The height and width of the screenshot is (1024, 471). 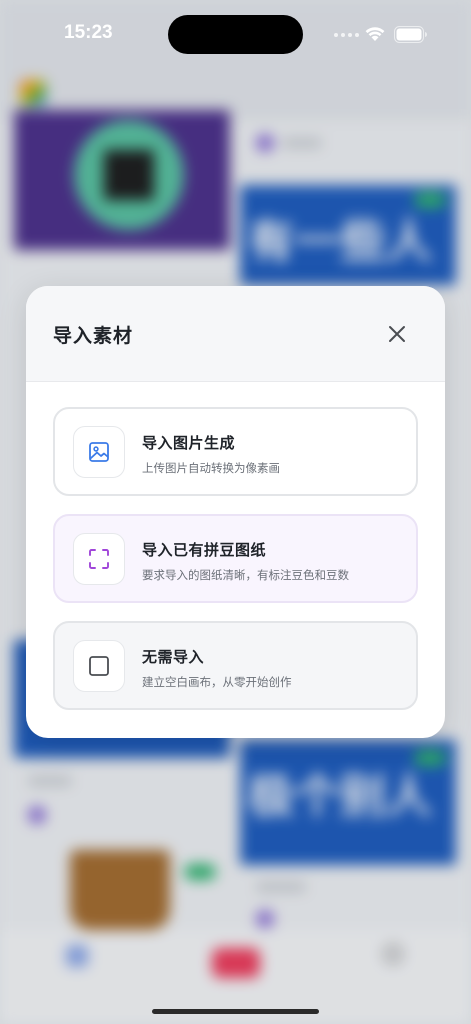 I want to click on close-button, so click(x=397, y=334).